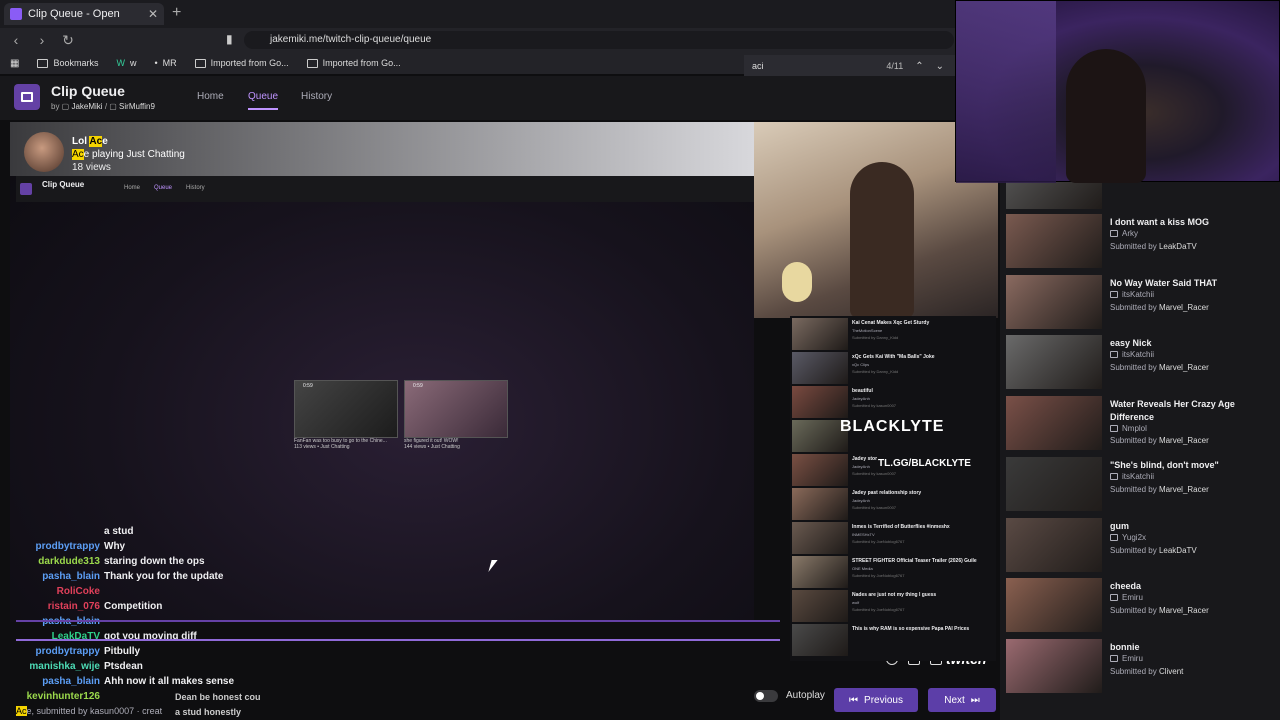 The height and width of the screenshot is (720, 1280). Describe the element at coordinates (919, 66) in the screenshot. I see `find-prev-icon: ⌃` at that location.